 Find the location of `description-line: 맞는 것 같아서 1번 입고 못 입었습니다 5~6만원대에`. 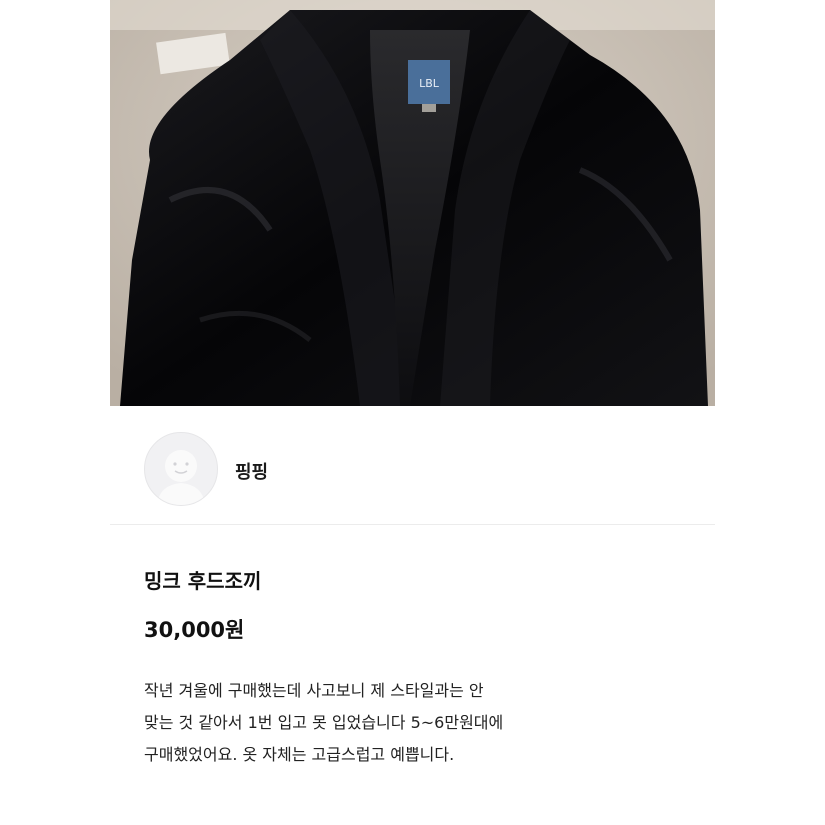

description-line: 맞는 것 같아서 1번 입고 못 입었습니다 5~6만원대에 is located at coordinates (324, 722).